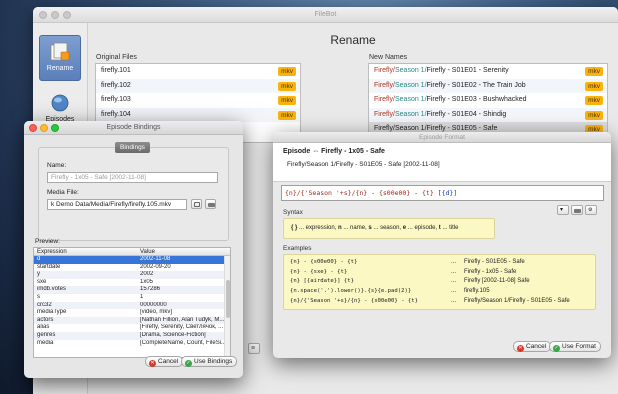  What do you see at coordinates (132, 268) in the screenshot?
I see `table-row: startdate 2002-09-20` at bounding box center [132, 268].